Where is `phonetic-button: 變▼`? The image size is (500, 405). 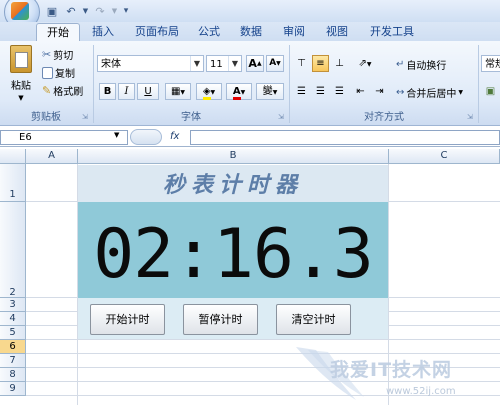
phonetic-button: 變▼ is located at coordinates (270, 91).